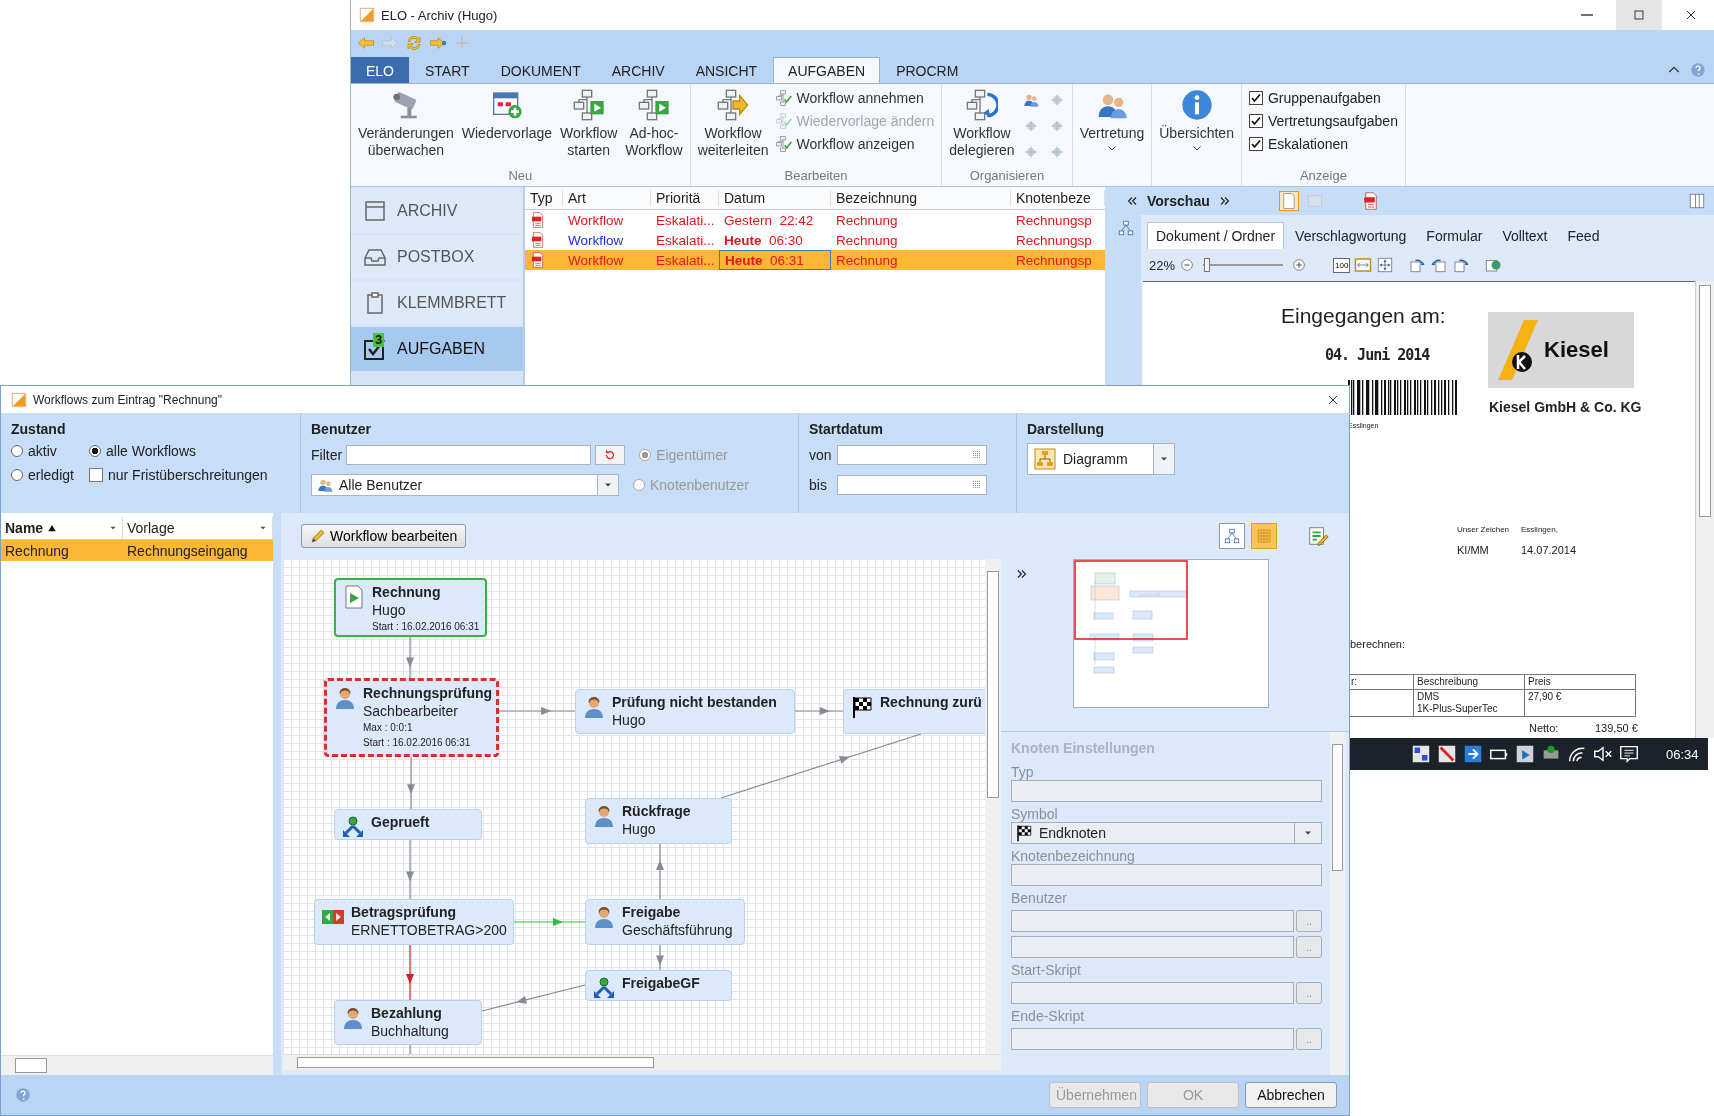 This screenshot has width=1714, height=1116. What do you see at coordinates (437, 257) in the screenshot?
I see `nav-item: POSTBOX` at bounding box center [437, 257].